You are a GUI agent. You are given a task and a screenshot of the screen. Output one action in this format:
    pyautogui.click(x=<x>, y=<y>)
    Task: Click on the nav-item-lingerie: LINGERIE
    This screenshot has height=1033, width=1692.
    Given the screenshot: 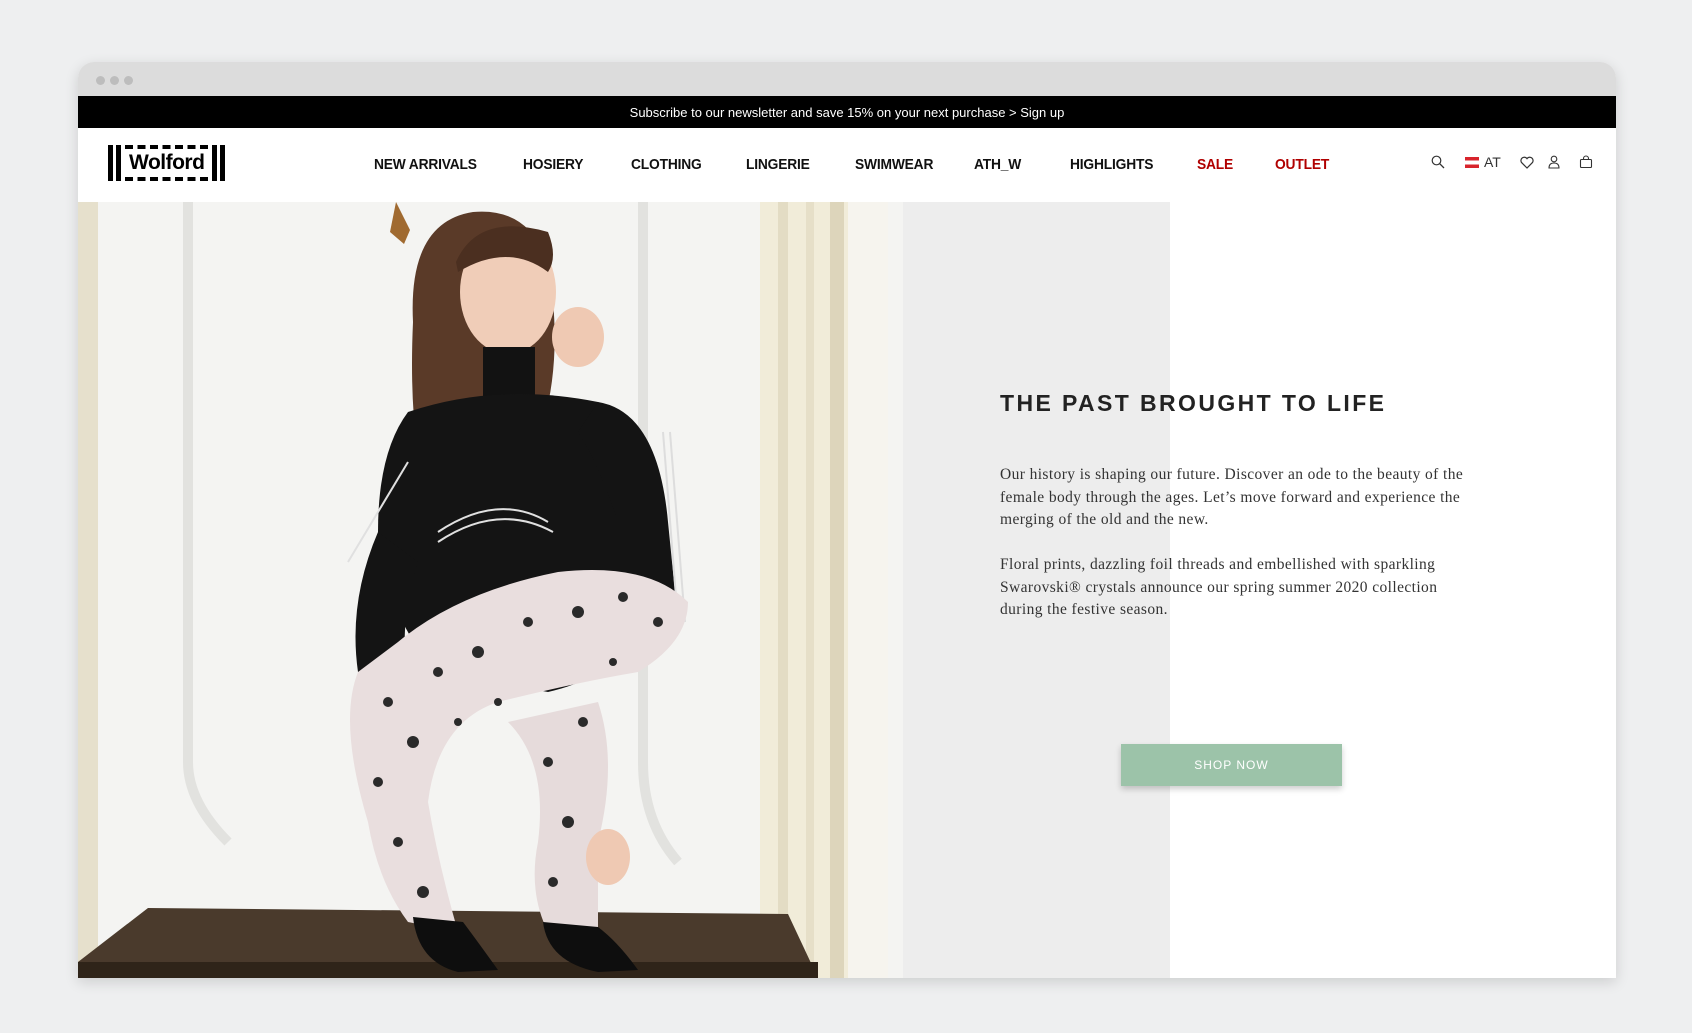 What is the action you would take?
    pyautogui.click(x=778, y=164)
    